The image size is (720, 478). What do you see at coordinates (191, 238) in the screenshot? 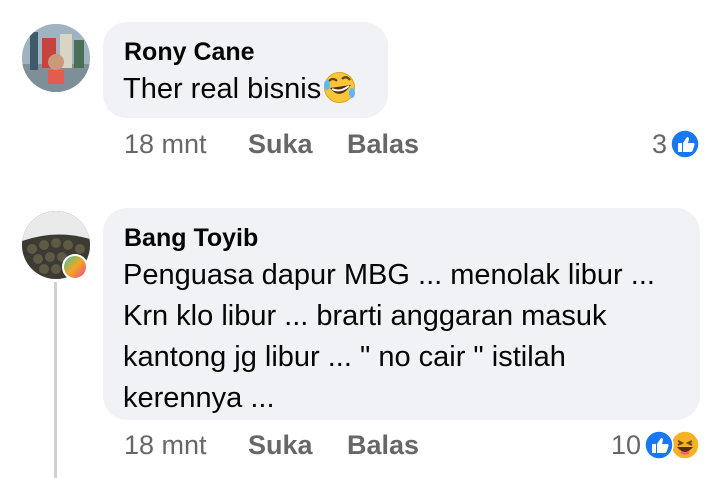
I see `comment-author: Bang Toyib` at bounding box center [191, 238].